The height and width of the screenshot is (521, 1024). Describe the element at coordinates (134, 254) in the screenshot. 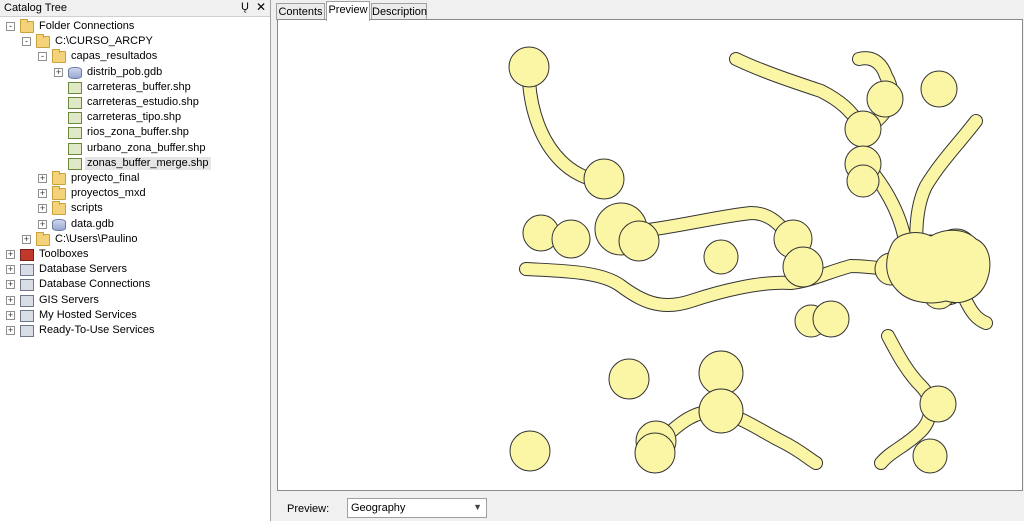

I see `tree-item: + Toolboxes` at that location.